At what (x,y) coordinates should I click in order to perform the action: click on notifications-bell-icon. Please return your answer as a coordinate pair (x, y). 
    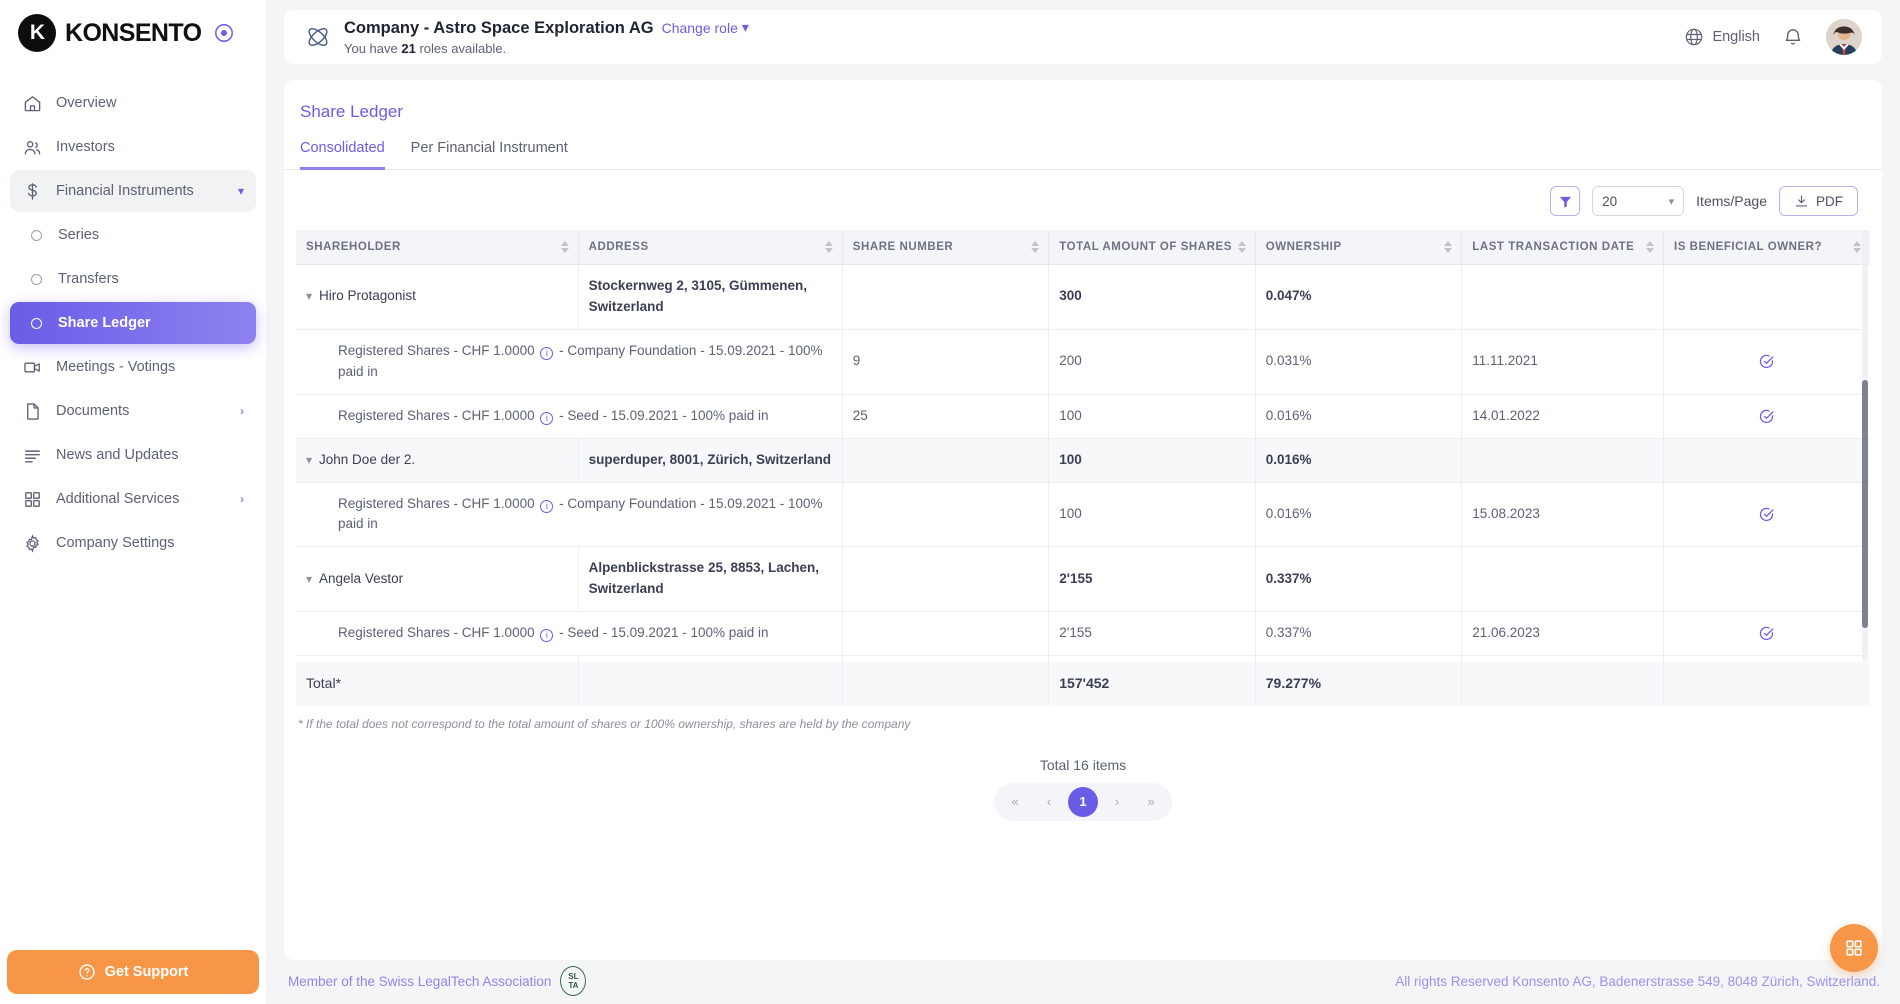
    Looking at the image, I should click on (1793, 37).